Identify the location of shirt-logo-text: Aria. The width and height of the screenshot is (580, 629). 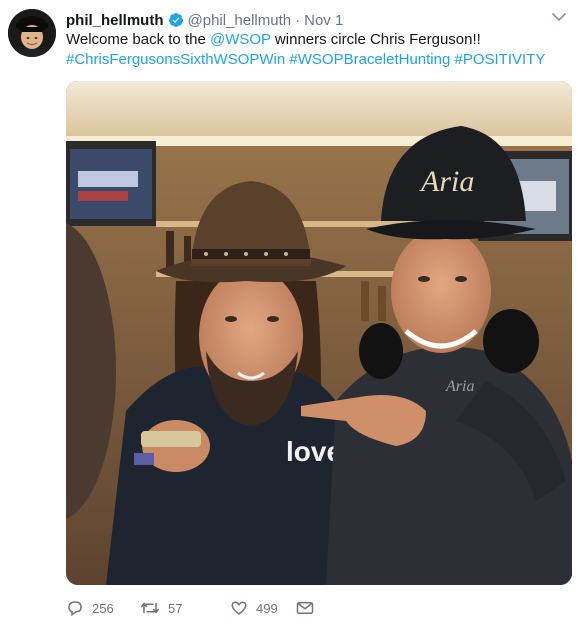
(459, 386).